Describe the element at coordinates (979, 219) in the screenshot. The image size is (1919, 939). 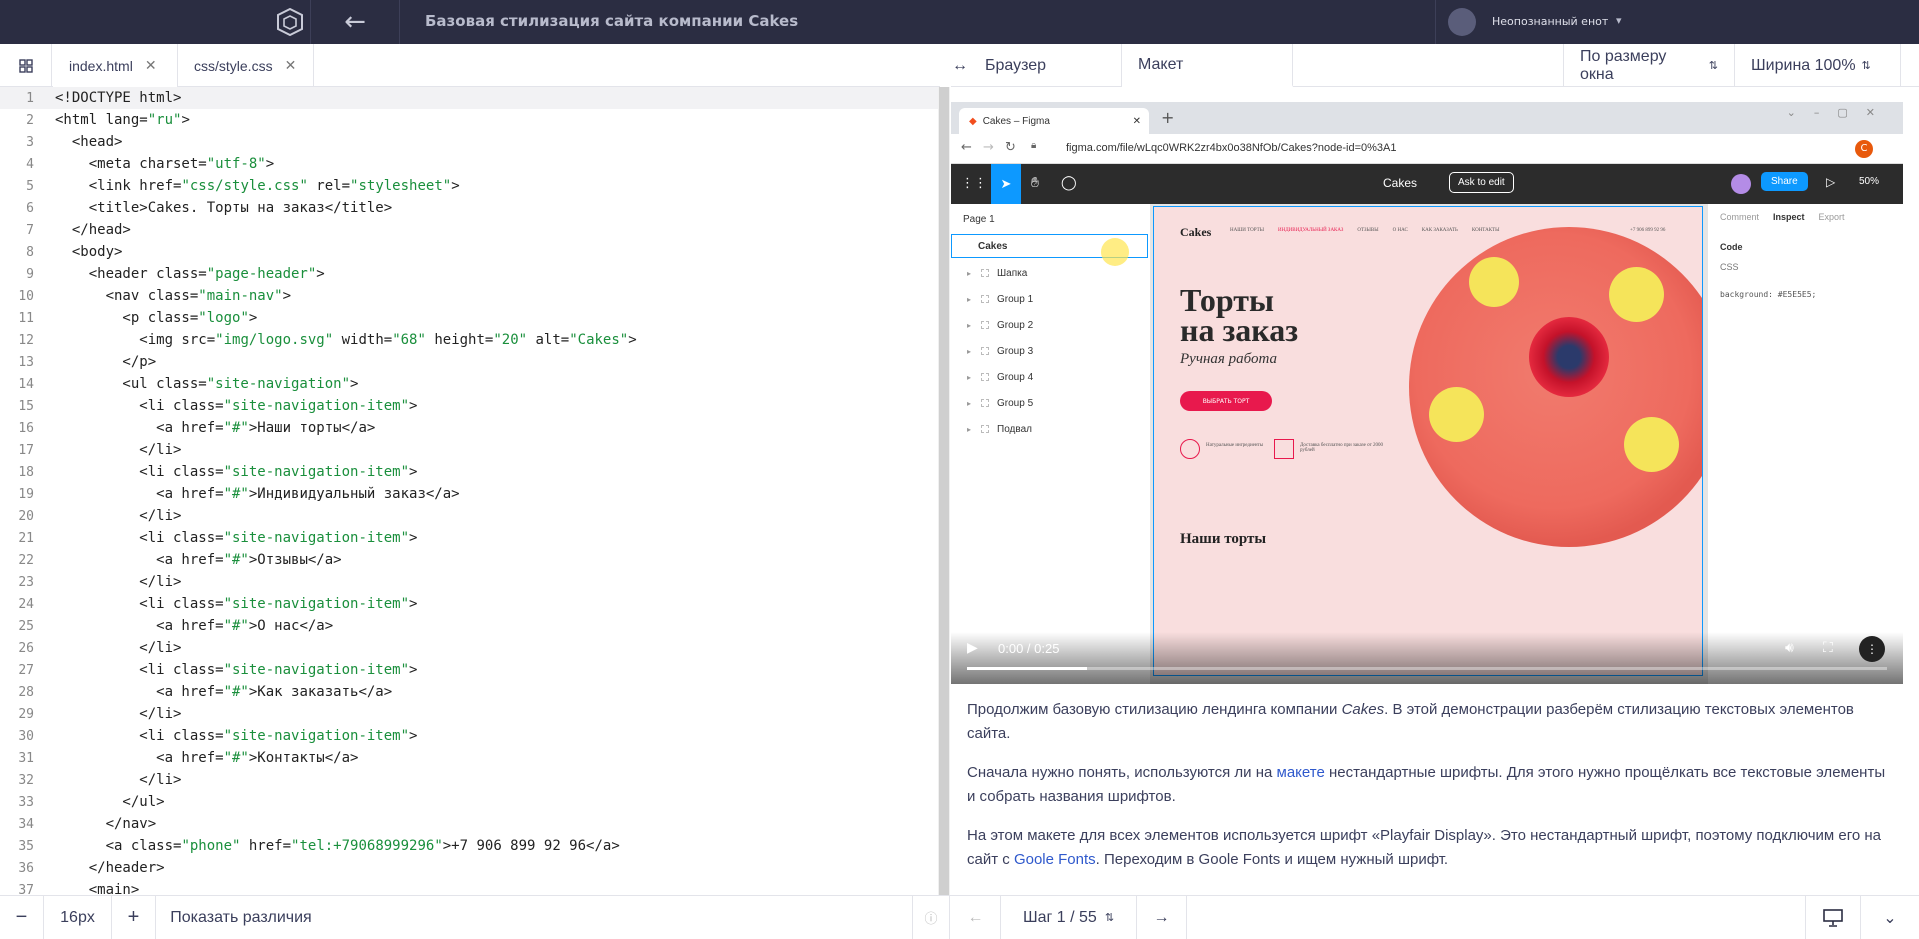
I see `page-selector: Page 1` at that location.